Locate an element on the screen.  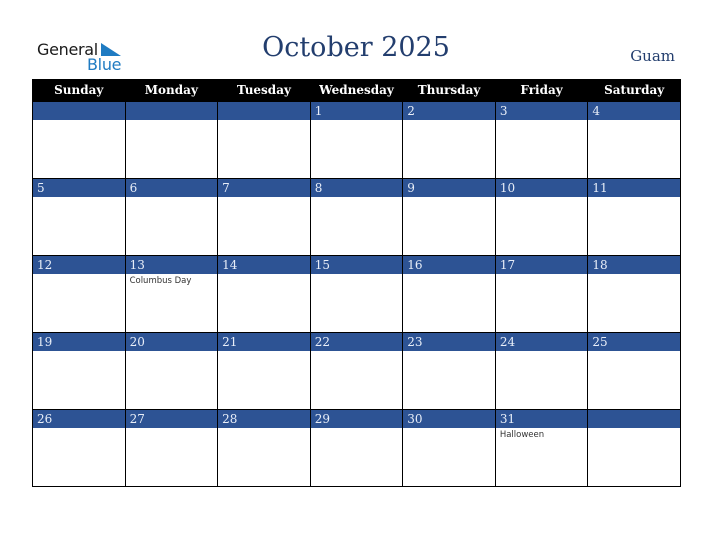
day-number: 1 is located at coordinates (356, 111).